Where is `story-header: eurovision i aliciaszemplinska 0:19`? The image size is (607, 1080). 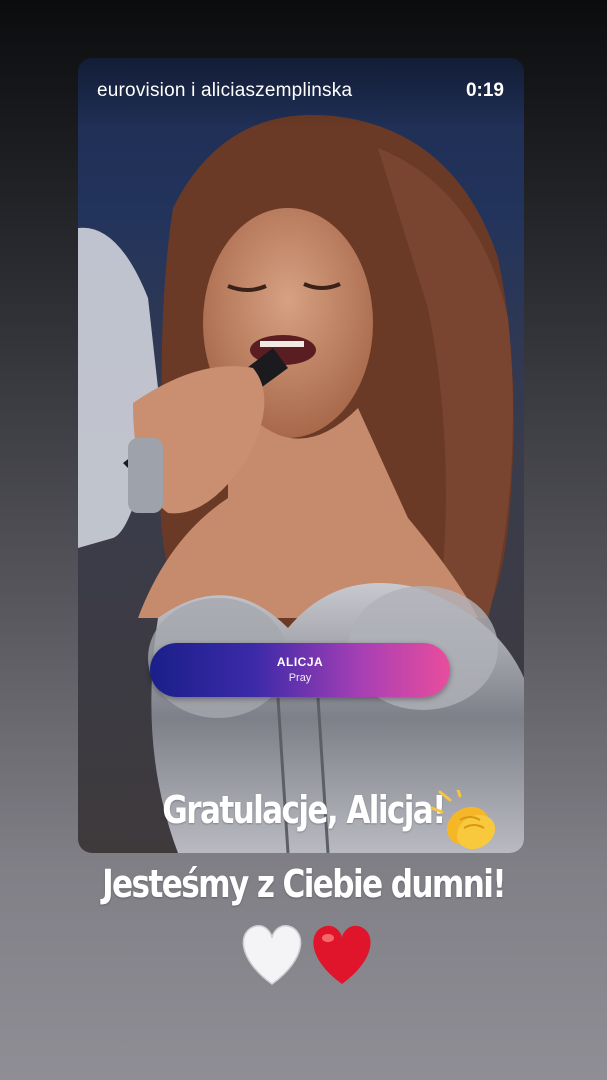
story-header: eurovision i aliciaszemplinska 0:19 is located at coordinates (301, 93).